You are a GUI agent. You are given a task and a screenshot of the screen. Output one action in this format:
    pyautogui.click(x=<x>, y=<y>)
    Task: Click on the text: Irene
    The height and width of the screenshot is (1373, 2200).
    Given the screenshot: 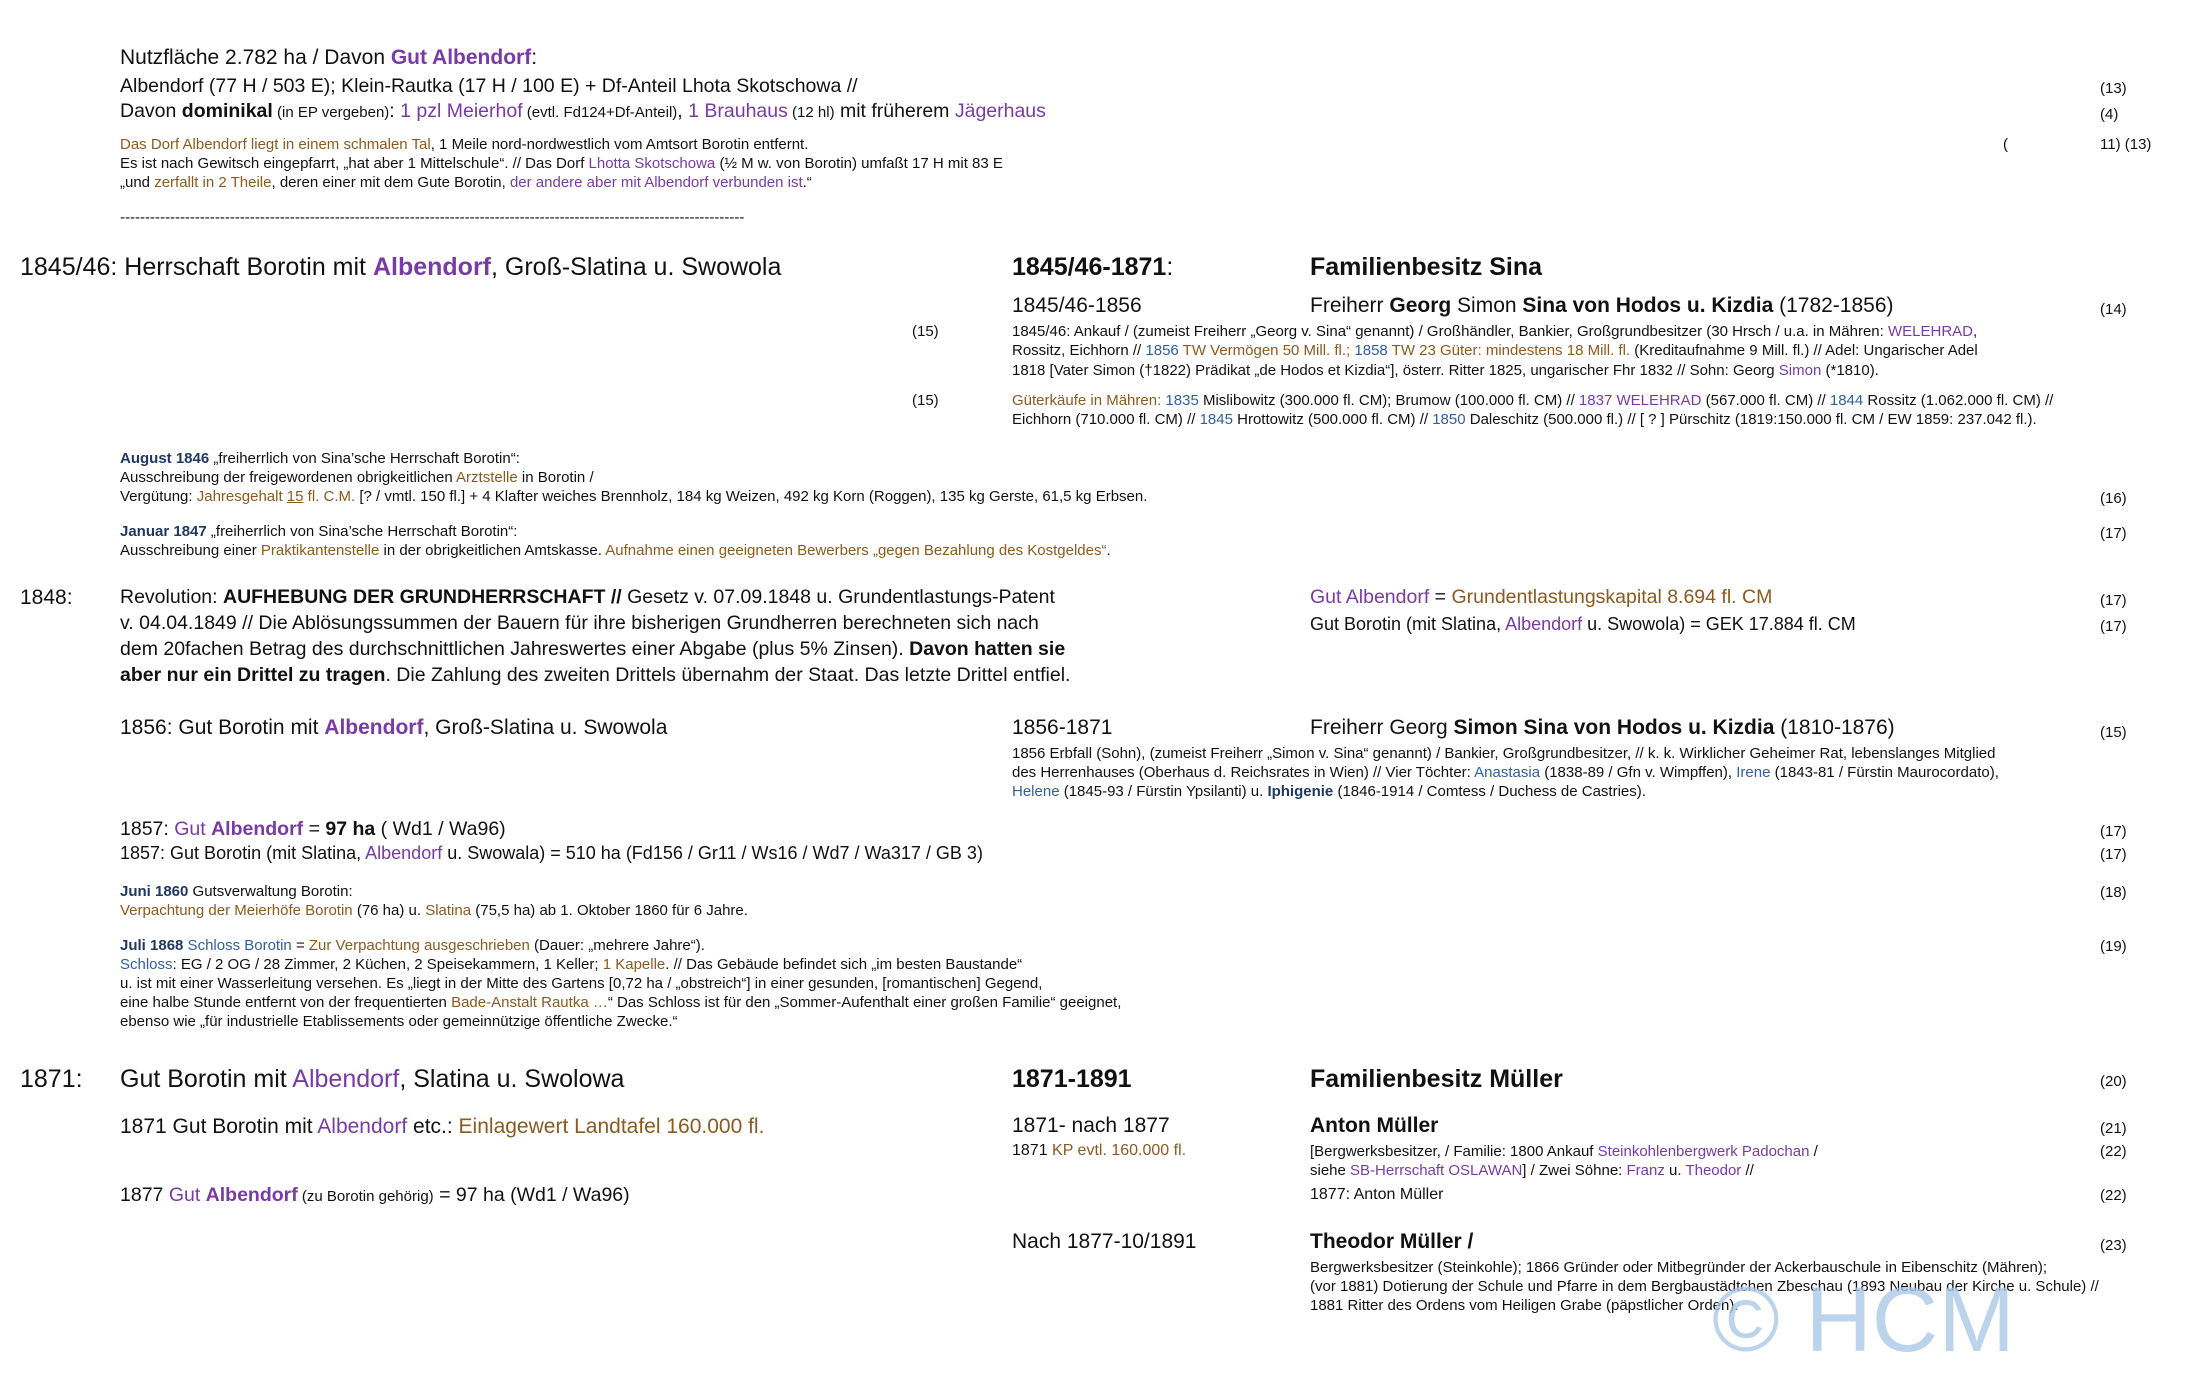 What is the action you would take?
    pyautogui.click(x=1753, y=772)
    